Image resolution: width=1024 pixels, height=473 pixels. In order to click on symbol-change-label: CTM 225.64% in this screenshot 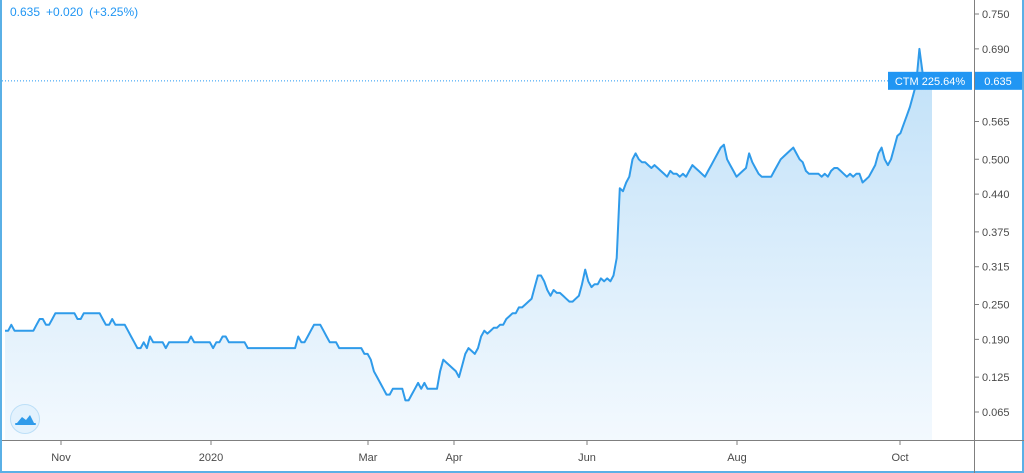, I will do `click(930, 82)`.